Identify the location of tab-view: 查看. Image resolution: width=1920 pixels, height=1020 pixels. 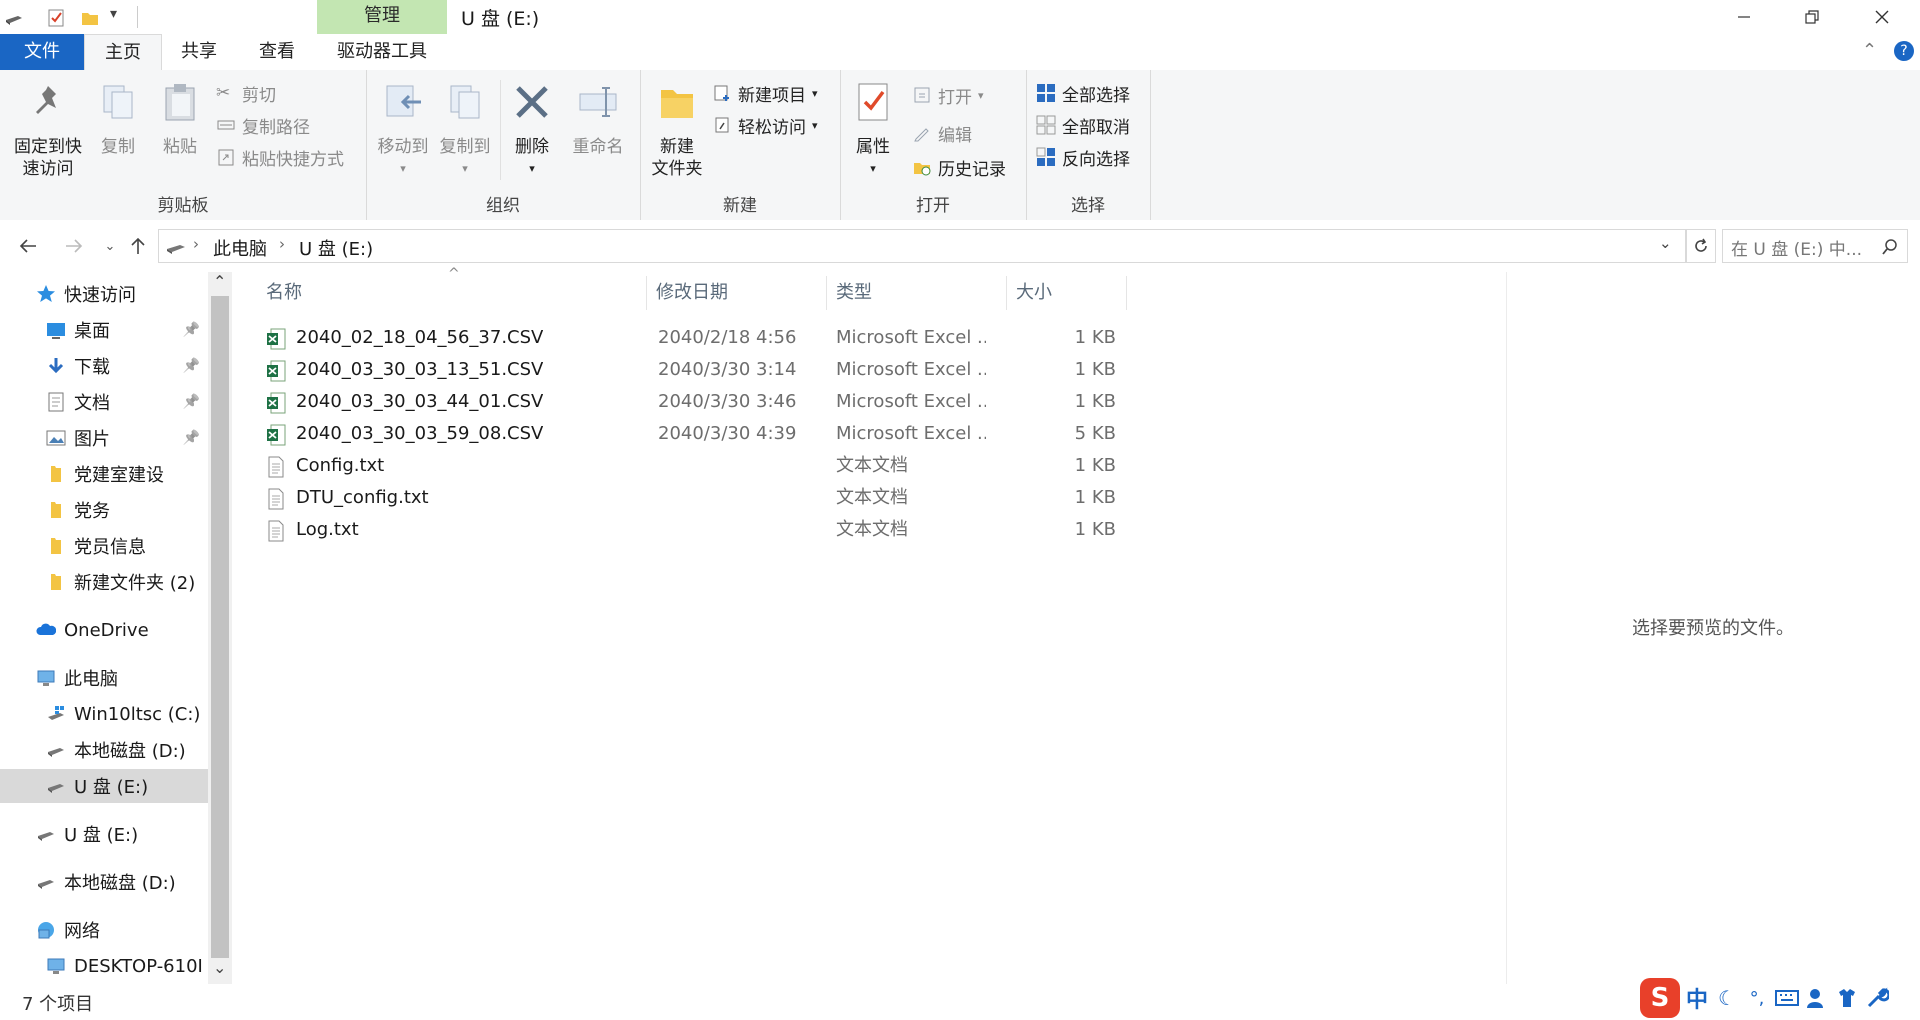
(277, 52).